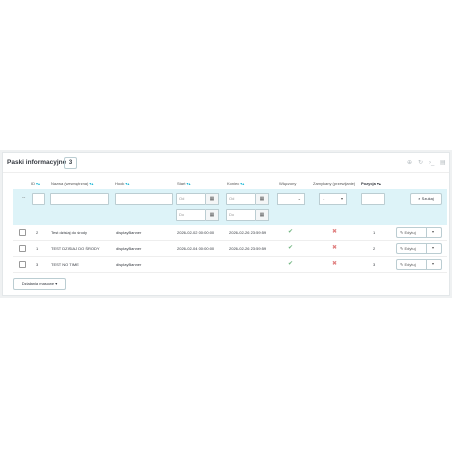 The width and height of the screenshot is (452, 452). What do you see at coordinates (38, 199) in the screenshot?
I see `filter-id-input` at bounding box center [38, 199].